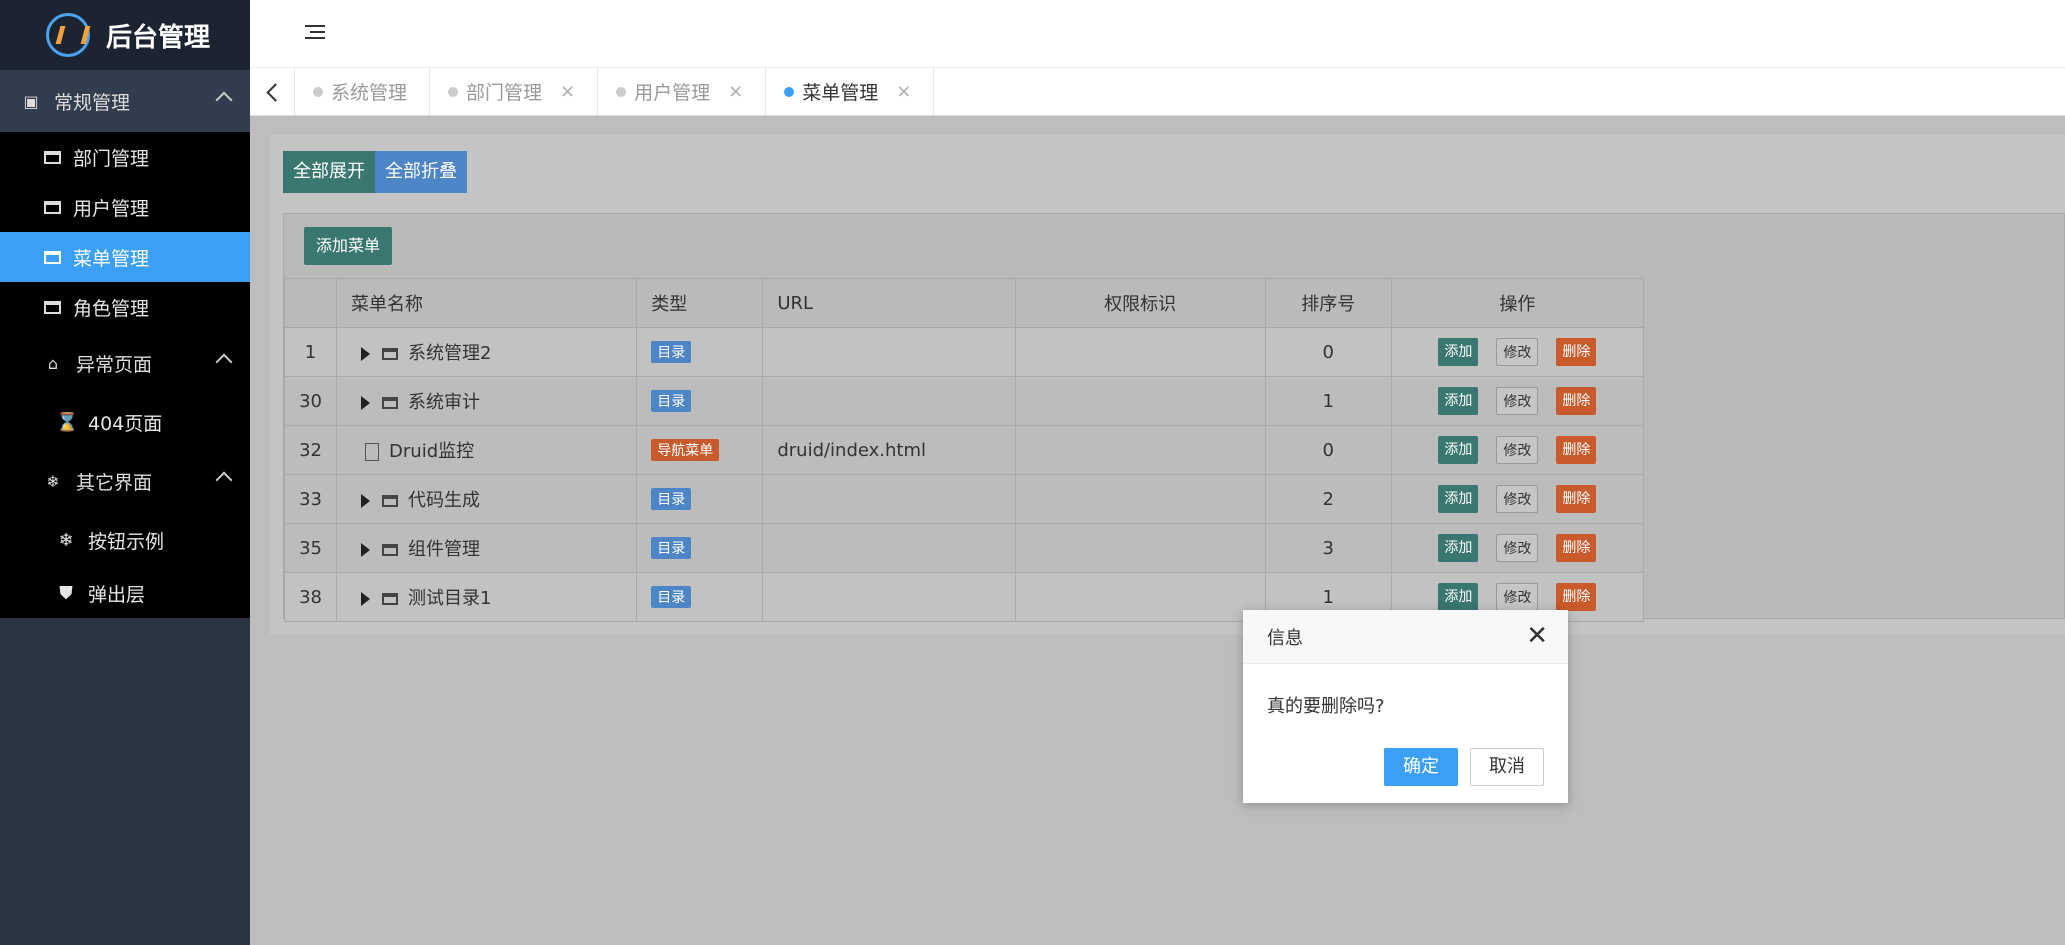 This screenshot has width=2065, height=945. I want to click on sidebar-item-label: 角色管理, so click(111, 308).